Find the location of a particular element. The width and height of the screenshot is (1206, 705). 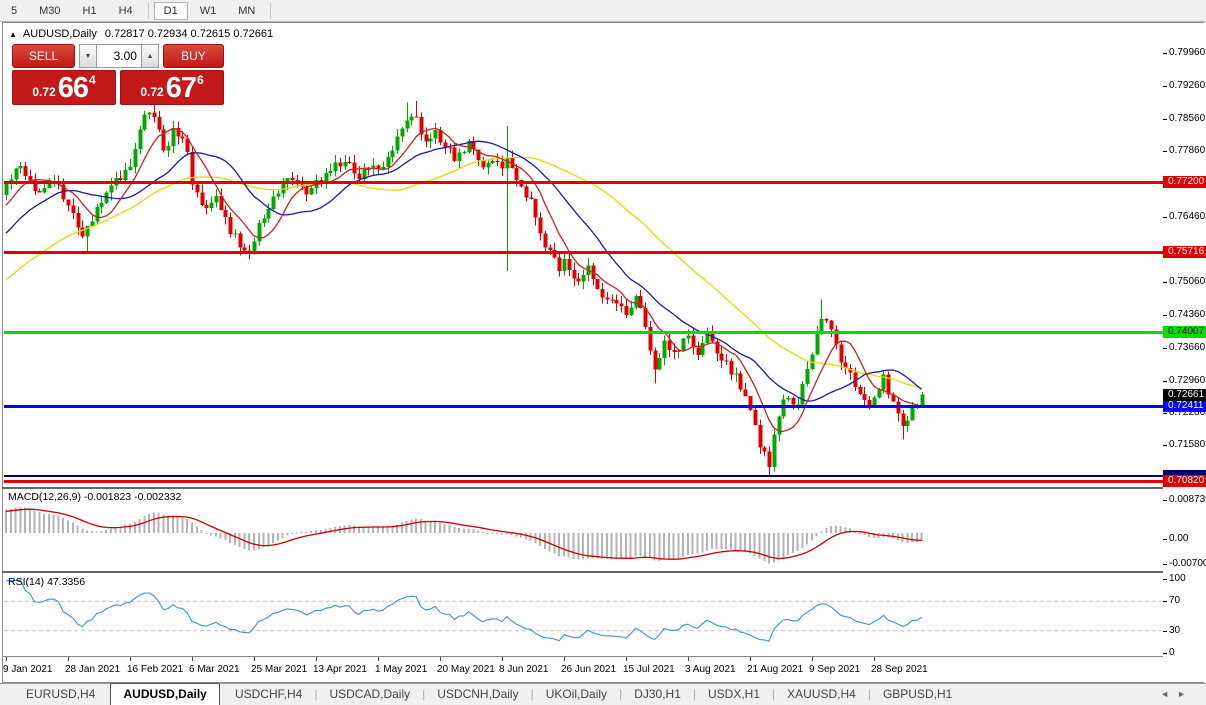

date-tick-label: 16 Feb 2021 is located at coordinates (155, 669).